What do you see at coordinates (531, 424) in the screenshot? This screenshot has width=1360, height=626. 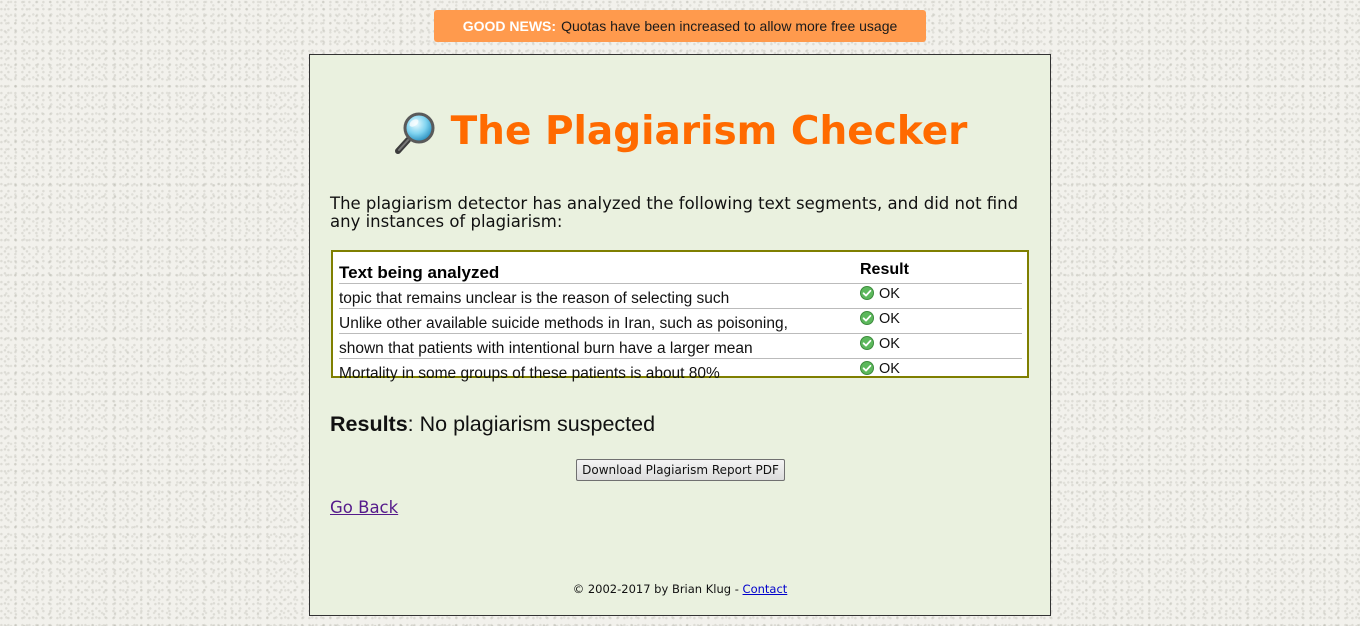 I see `results-value: : No plagiarism suspected` at bounding box center [531, 424].